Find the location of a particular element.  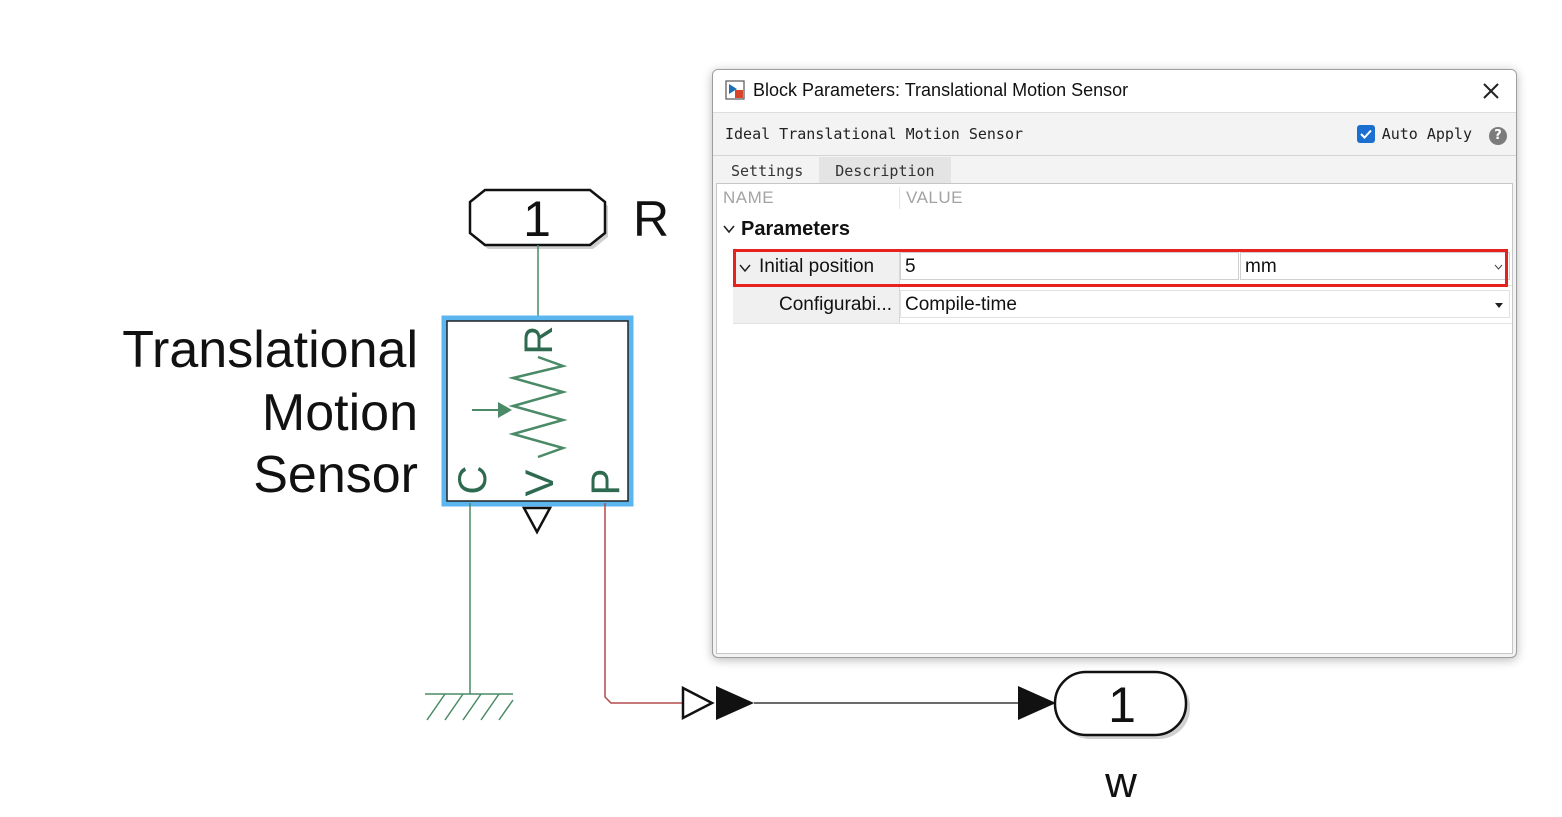

app-block-icon is located at coordinates (735, 90).